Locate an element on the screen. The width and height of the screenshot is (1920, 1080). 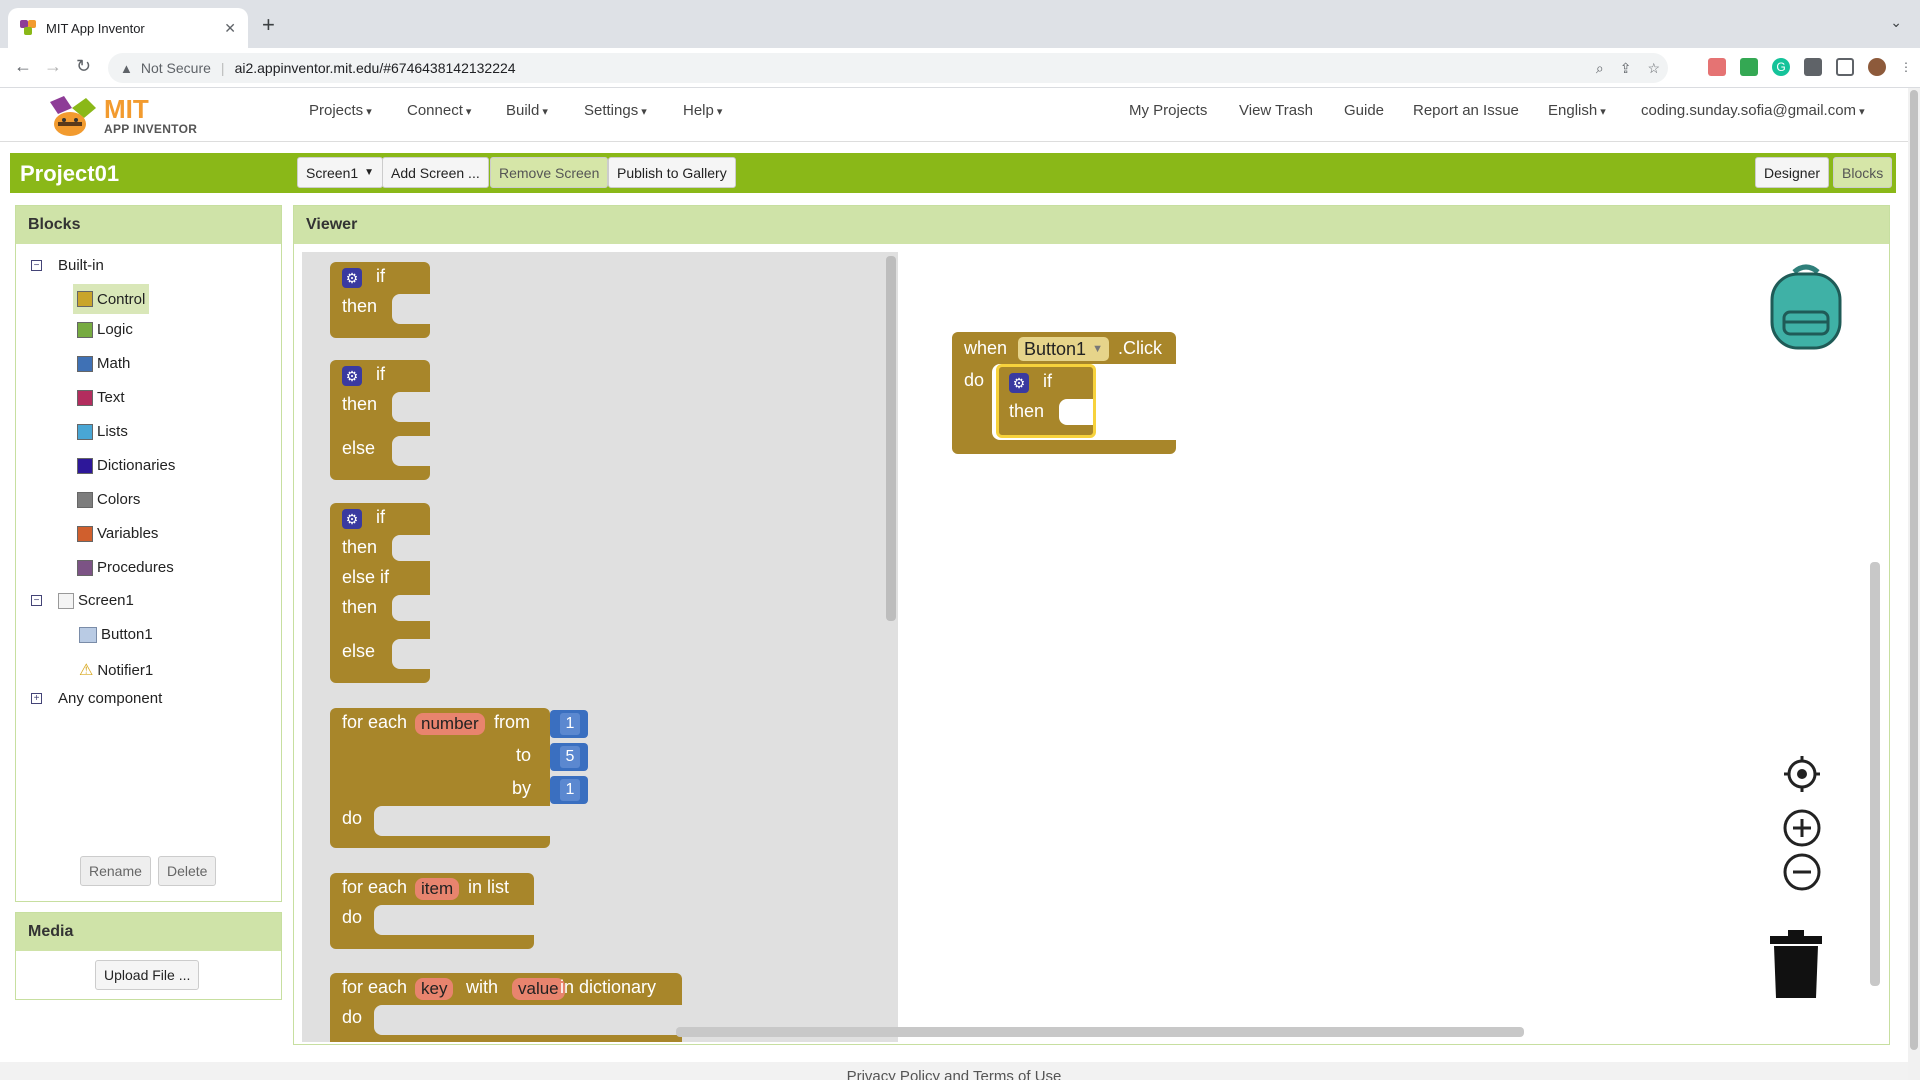
if-then-block: ⚙ if then is located at coordinates (380, 300).